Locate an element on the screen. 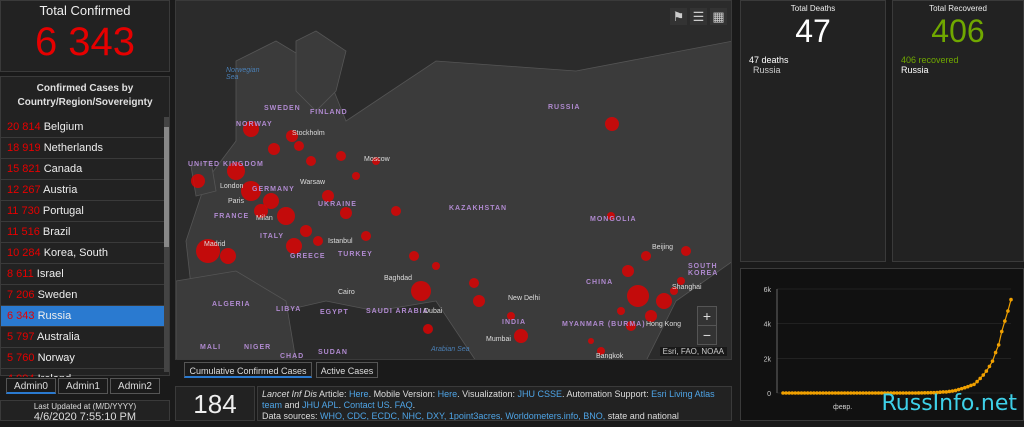  list-icon: ☰ is located at coordinates (698, 16).